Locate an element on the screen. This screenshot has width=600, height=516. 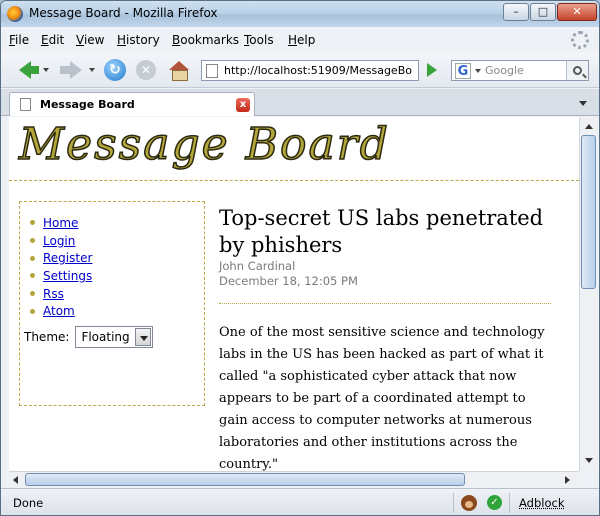
home-icon is located at coordinates (179, 71).